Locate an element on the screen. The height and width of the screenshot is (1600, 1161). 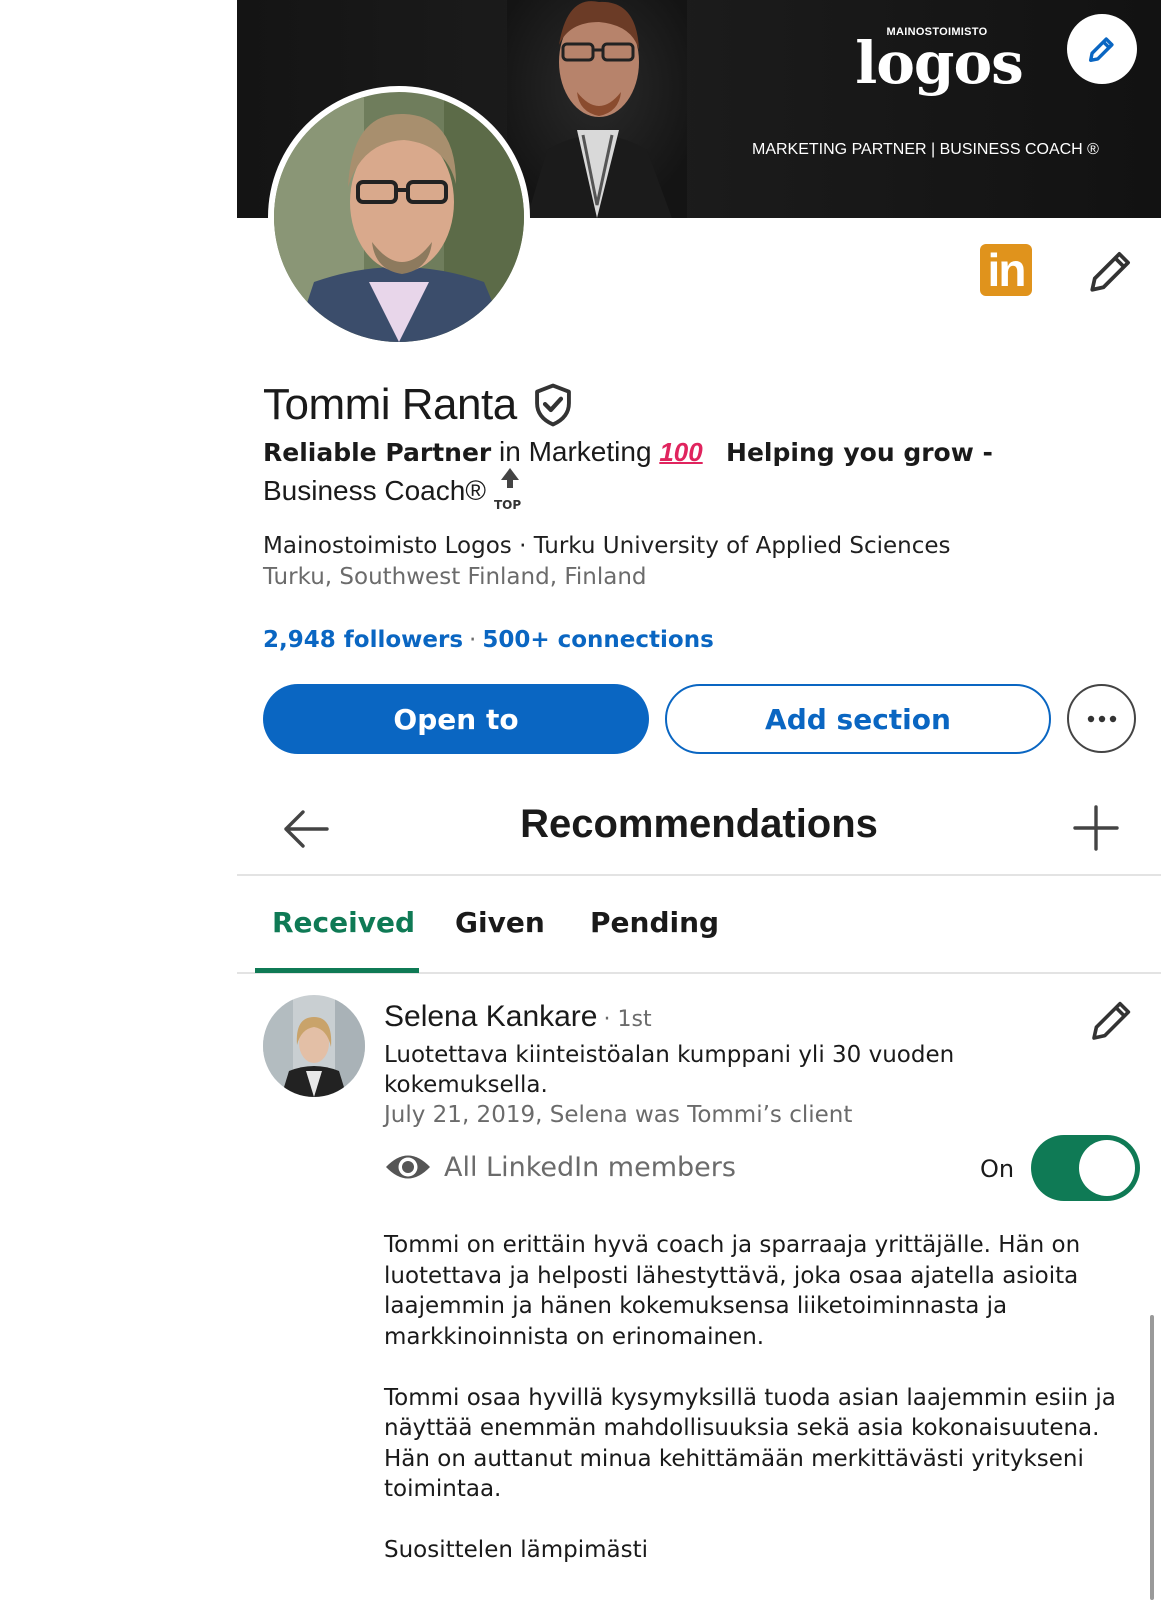
connections-link: 500+ connections is located at coordinates (597, 640).